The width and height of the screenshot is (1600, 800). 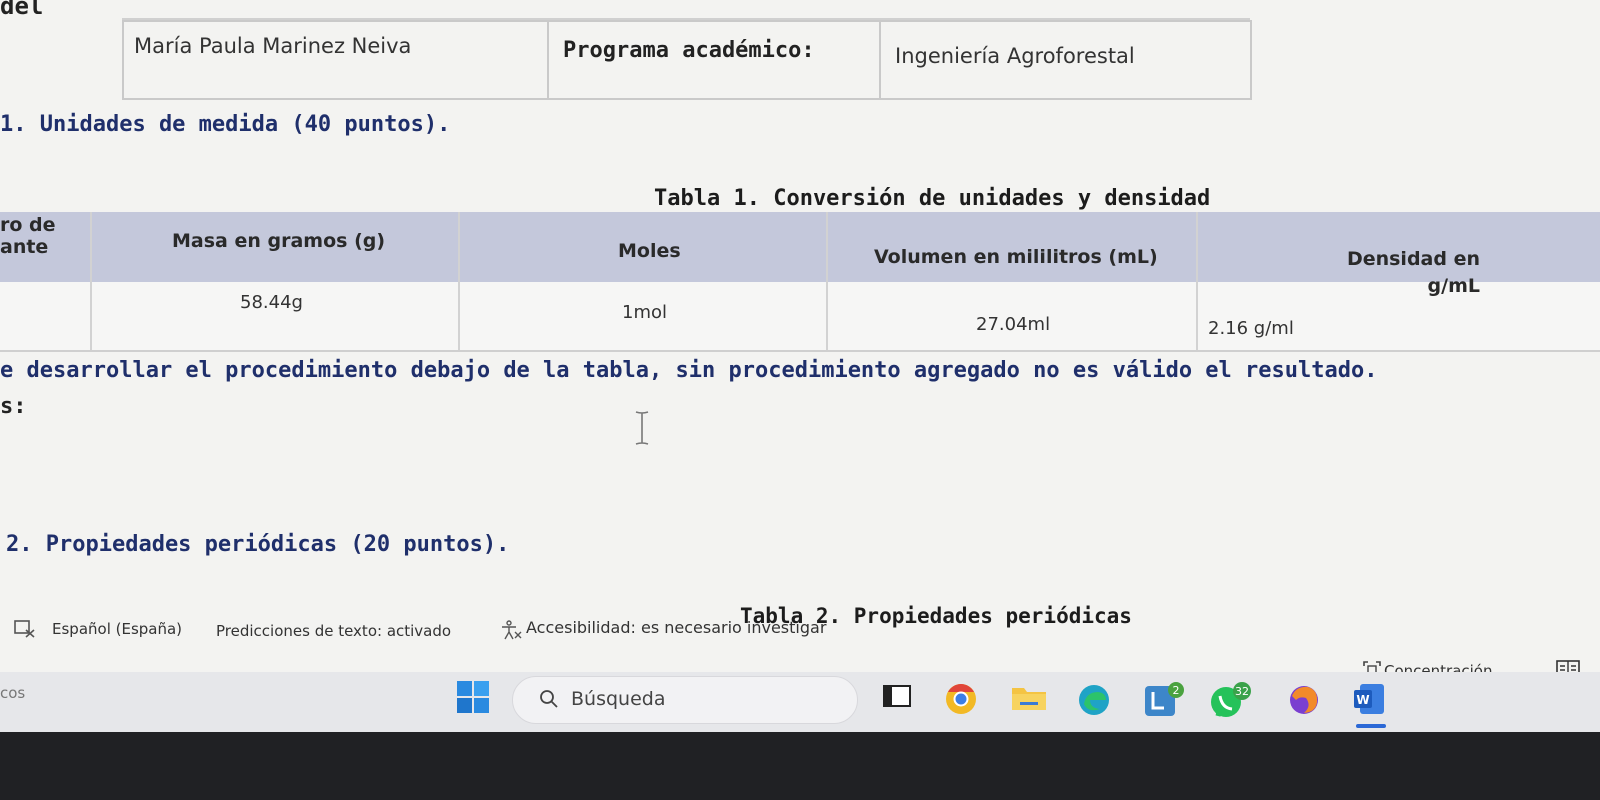 I want to click on program-value-cell: Ingeniería Agroforestal, so click(x=1064, y=60).